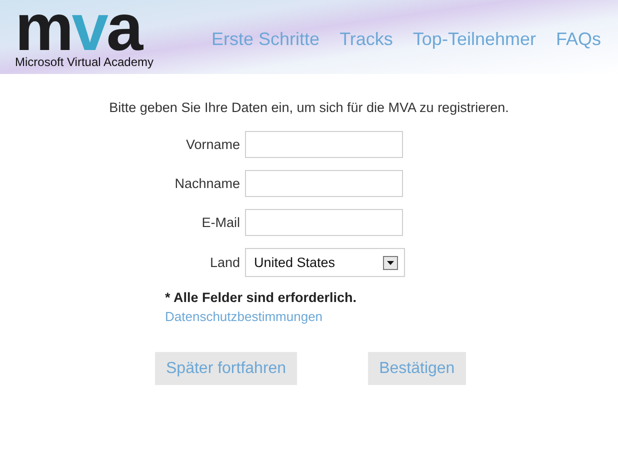 Image resolution: width=618 pixels, height=450 pixels. Describe the element at coordinates (207, 183) in the screenshot. I see `field-label: Nachname` at that location.